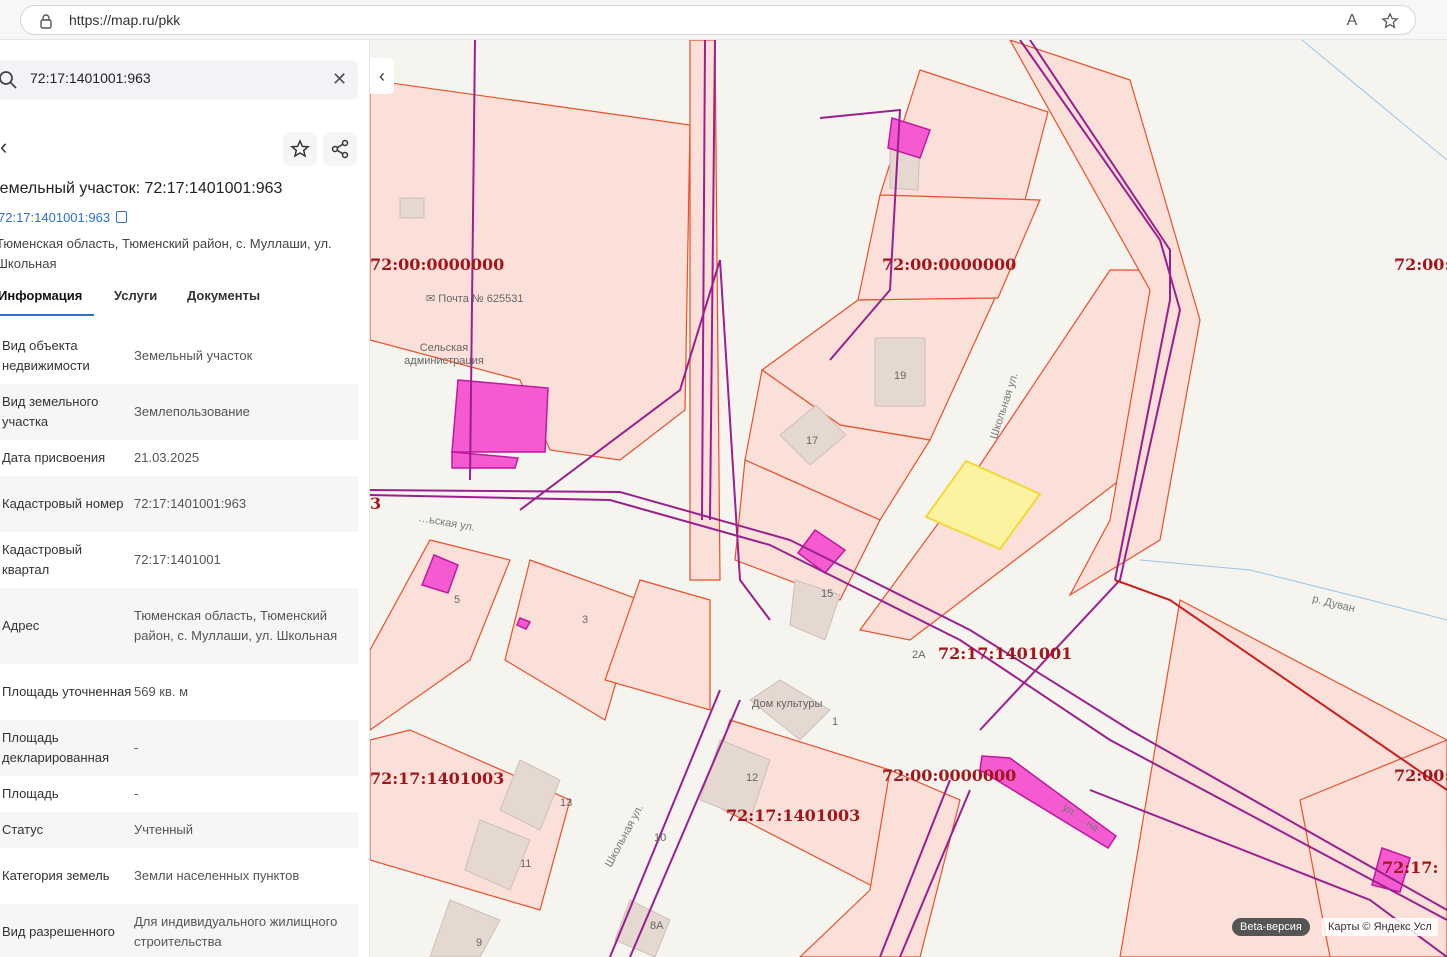 Image resolution: width=1447 pixels, height=957 pixels. Describe the element at coordinates (1005, 653) in the screenshot. I see `quarter-label: 72:17:1401001` at that location.